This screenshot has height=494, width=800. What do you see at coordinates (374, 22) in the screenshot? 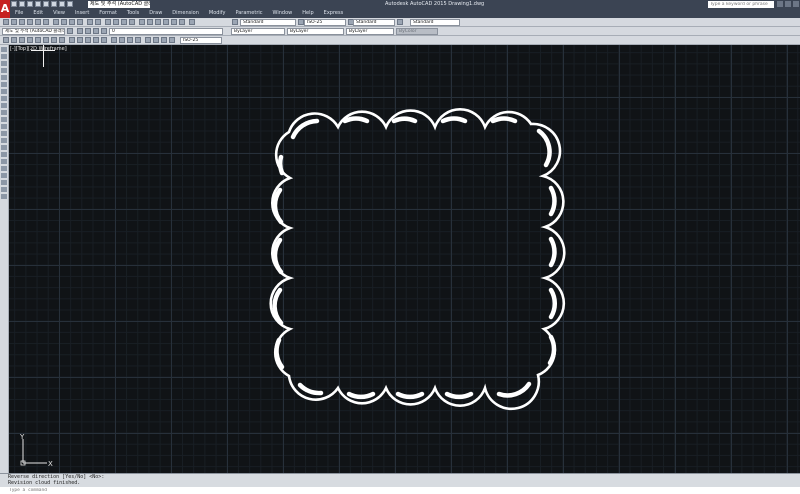
I see `table-style-select: Standard` at bounding box center [374, 22].